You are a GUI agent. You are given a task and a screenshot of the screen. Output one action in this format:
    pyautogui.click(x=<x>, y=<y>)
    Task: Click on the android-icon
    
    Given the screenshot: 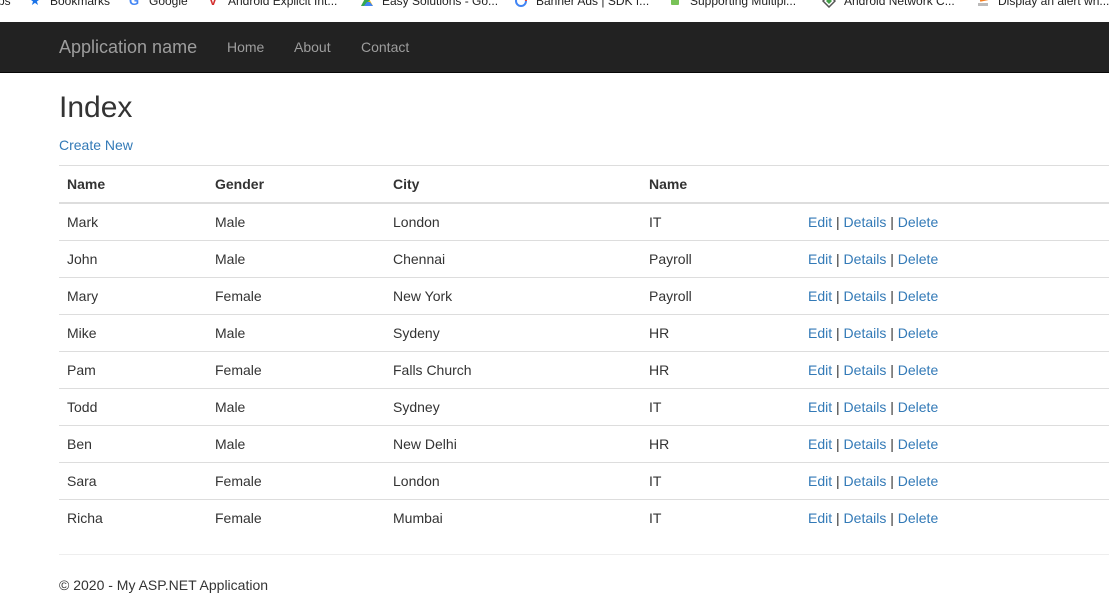 What is the action you would take?
    pyautogui.click(x=675, y=4)
    